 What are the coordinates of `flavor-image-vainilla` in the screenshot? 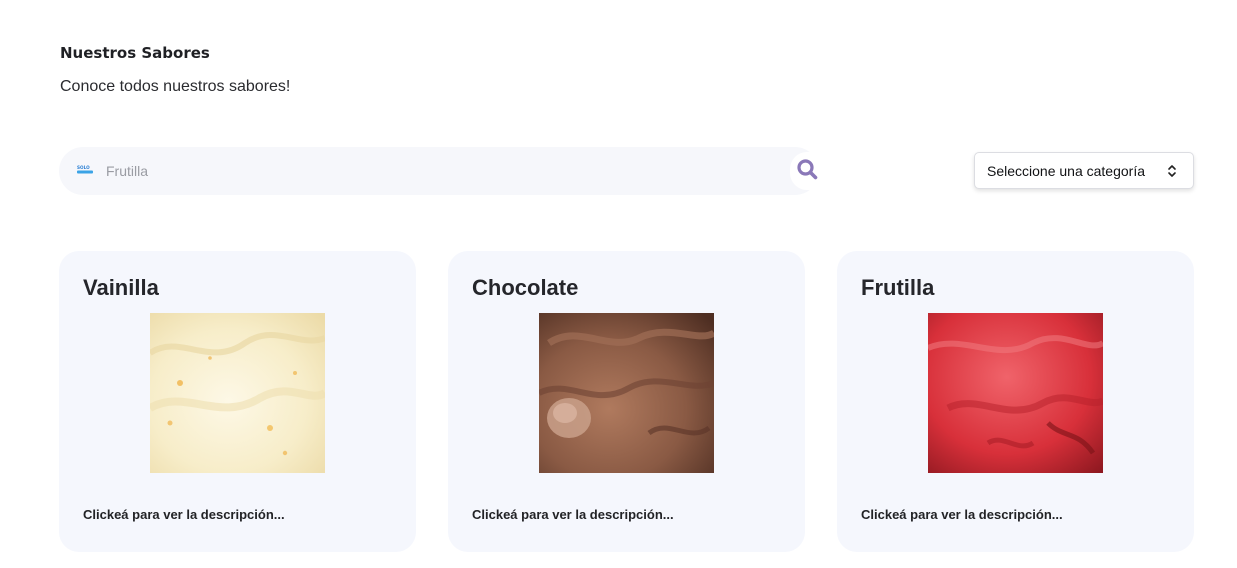 It's located at (237, 393).